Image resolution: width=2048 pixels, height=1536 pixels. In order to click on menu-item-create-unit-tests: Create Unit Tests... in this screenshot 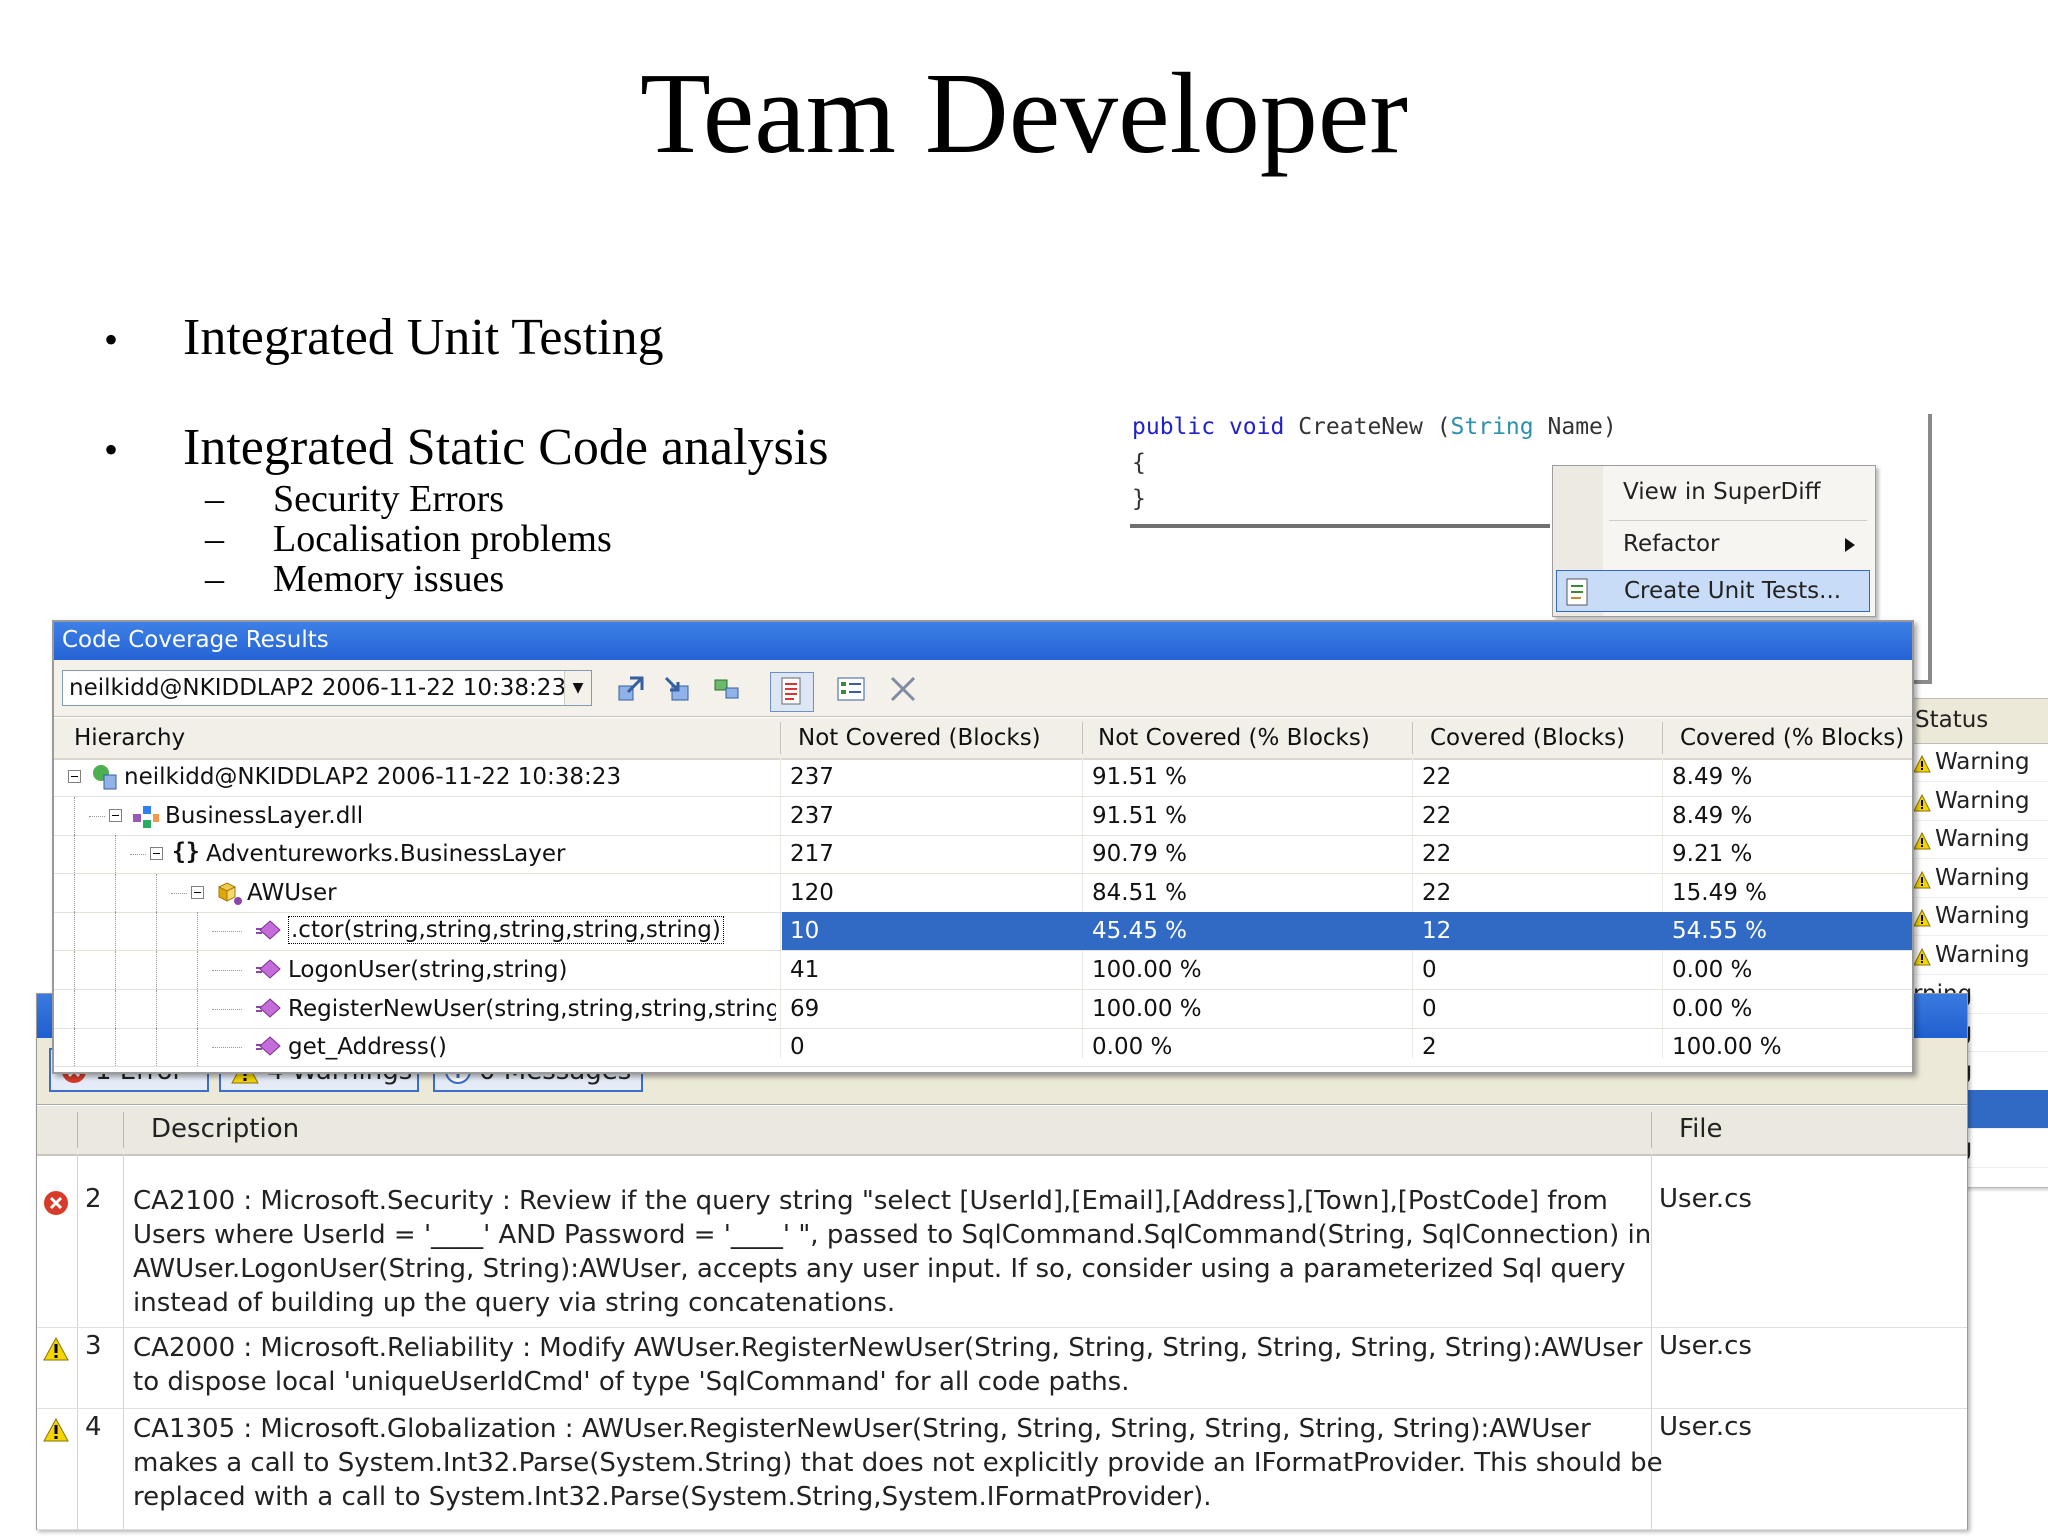, I will do `click(1713, 591)`.